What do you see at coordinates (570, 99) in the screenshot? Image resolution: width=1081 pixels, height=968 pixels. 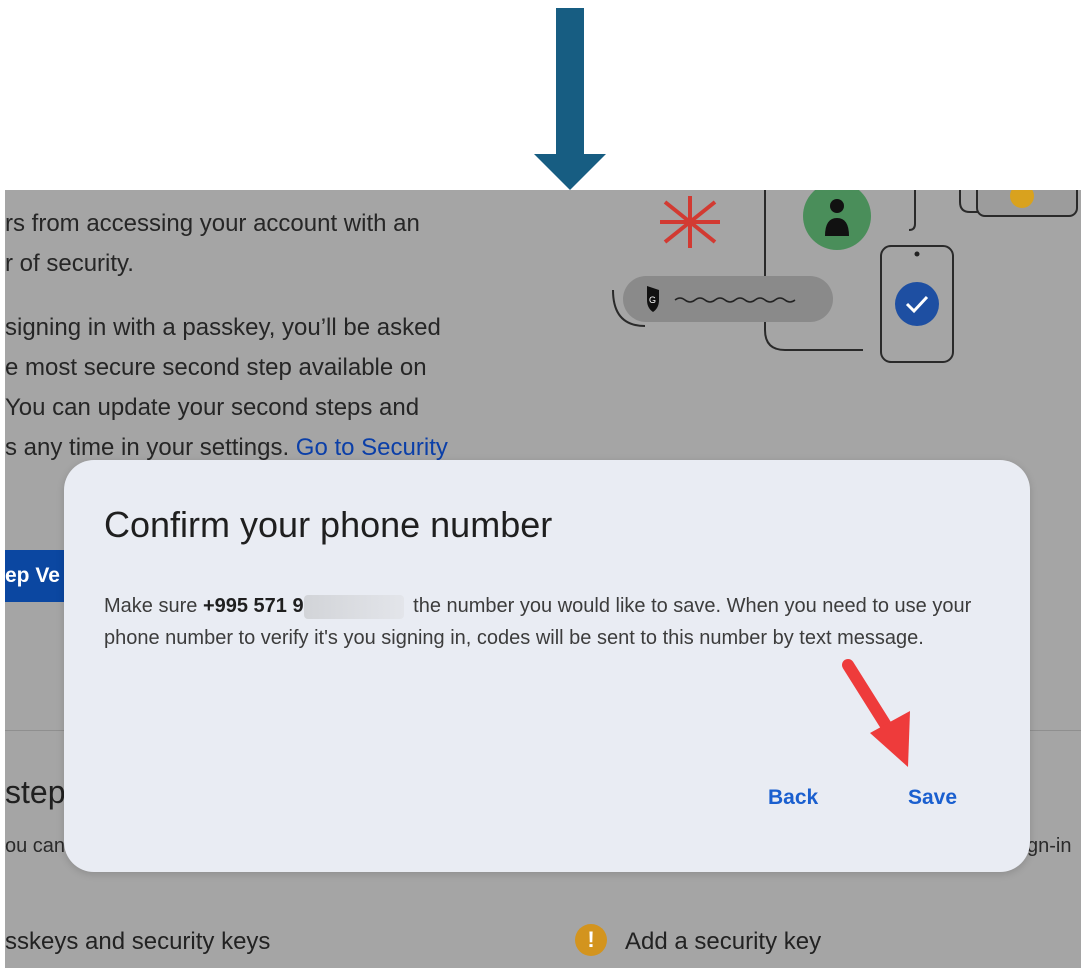 I see `down-arrow-annotation` at bounding box center [570, 99].